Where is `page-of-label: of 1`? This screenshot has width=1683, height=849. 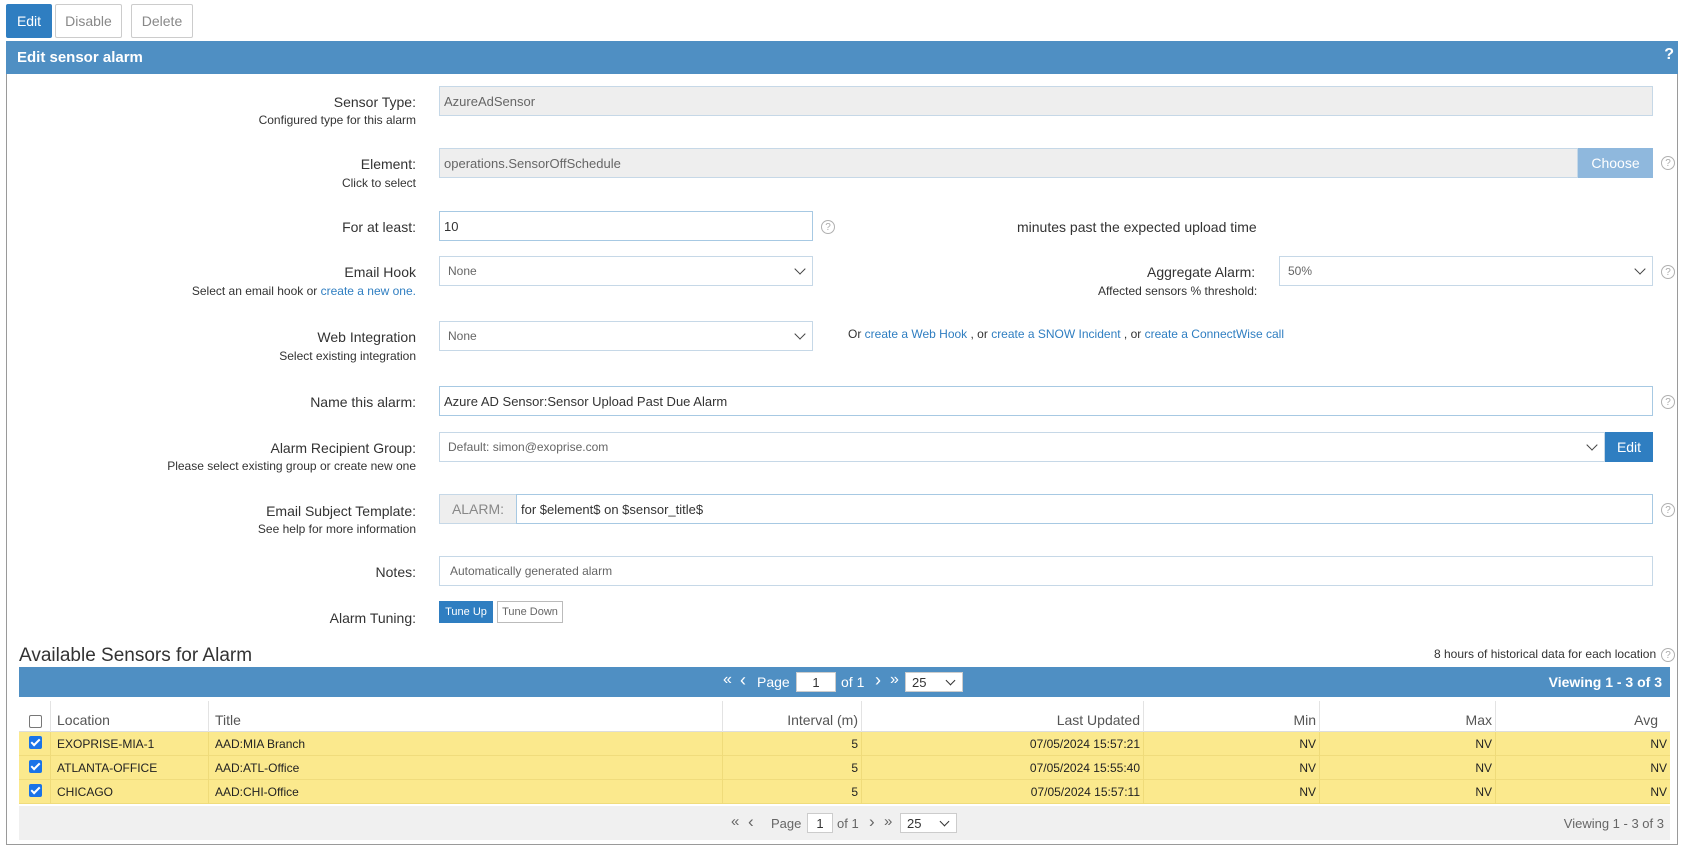 page-of-label: of 1 is located at coordinates (853, 682).